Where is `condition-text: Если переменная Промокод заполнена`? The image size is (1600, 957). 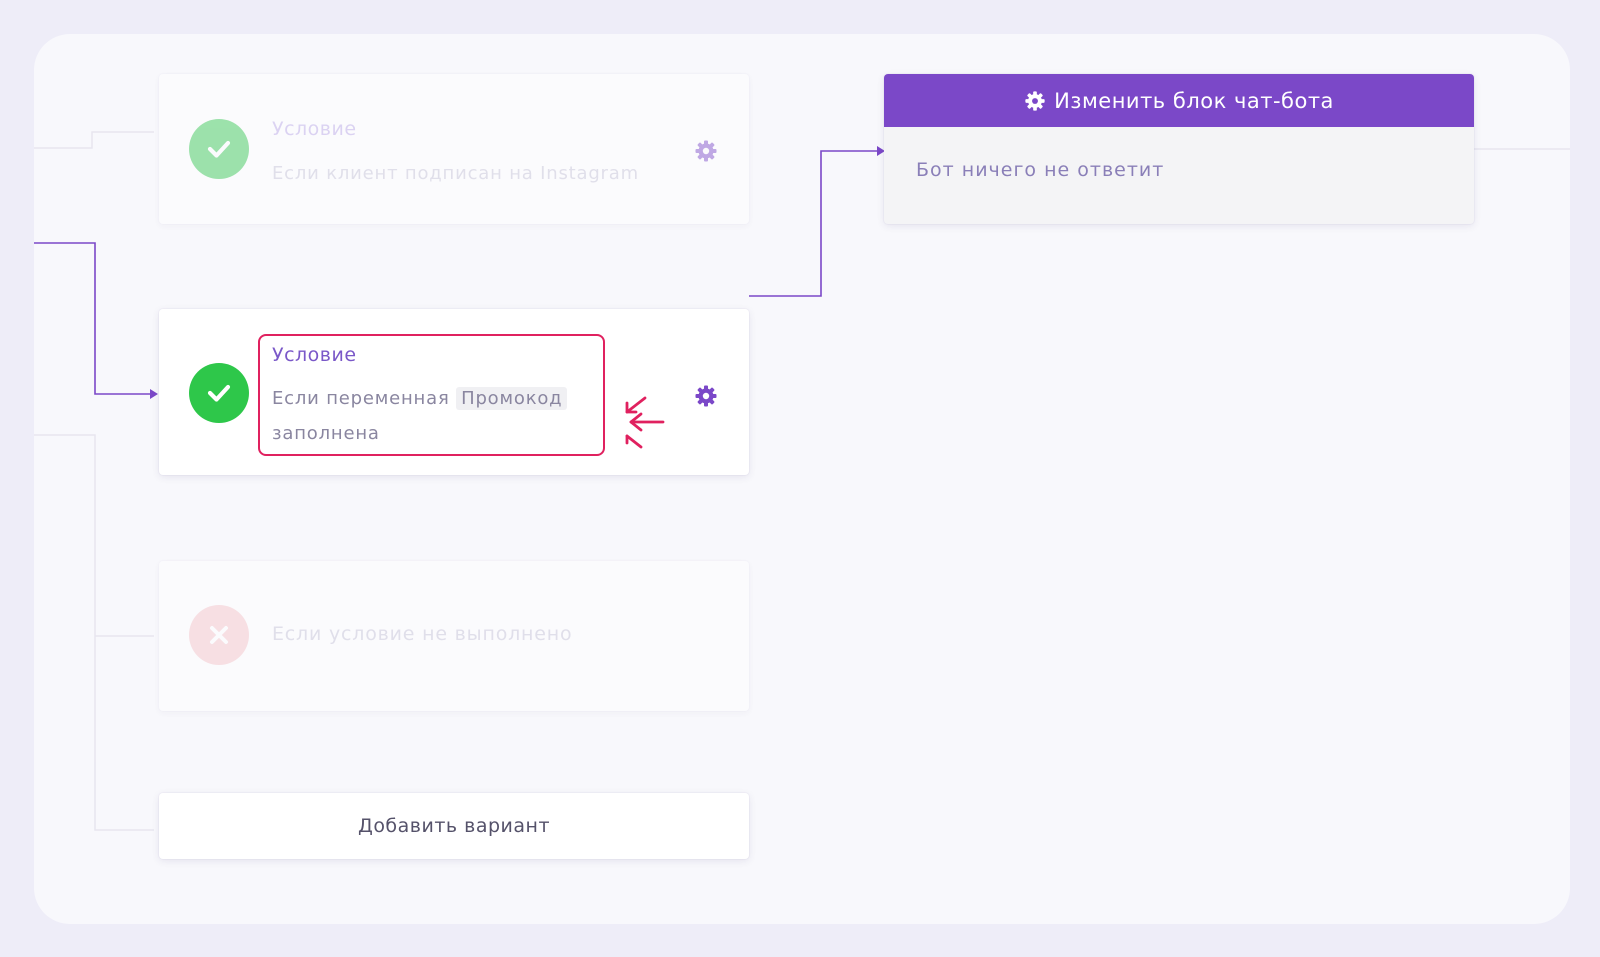 condition-text: Если переменная Промокод заполнена is located at coordinates (420, 416).